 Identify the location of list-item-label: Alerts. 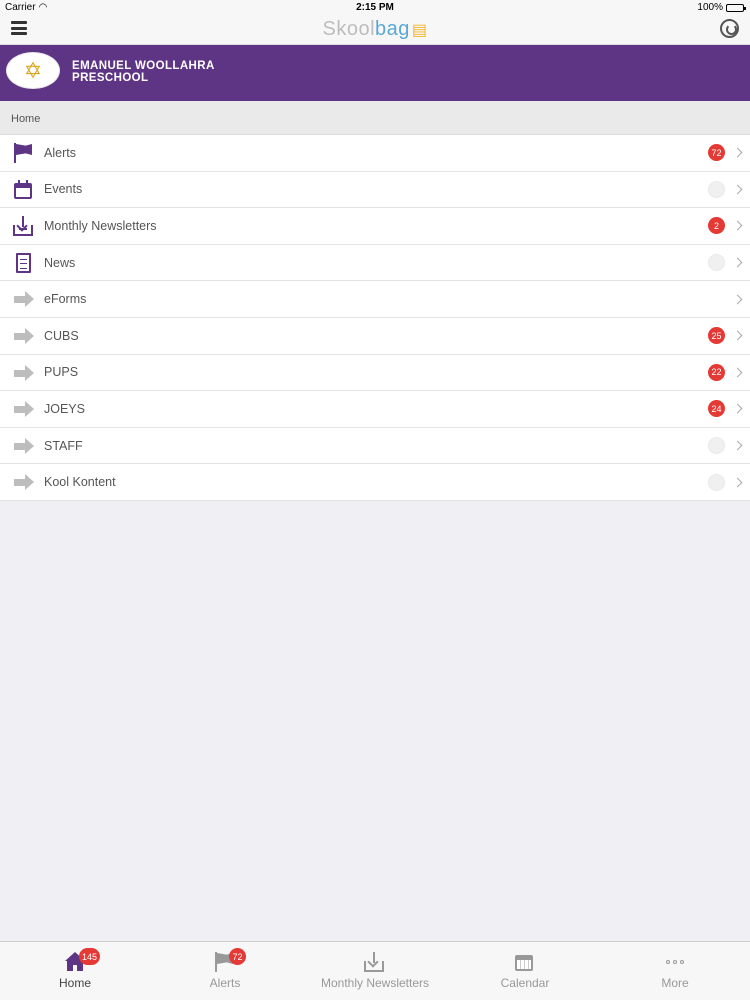
(60, 152).